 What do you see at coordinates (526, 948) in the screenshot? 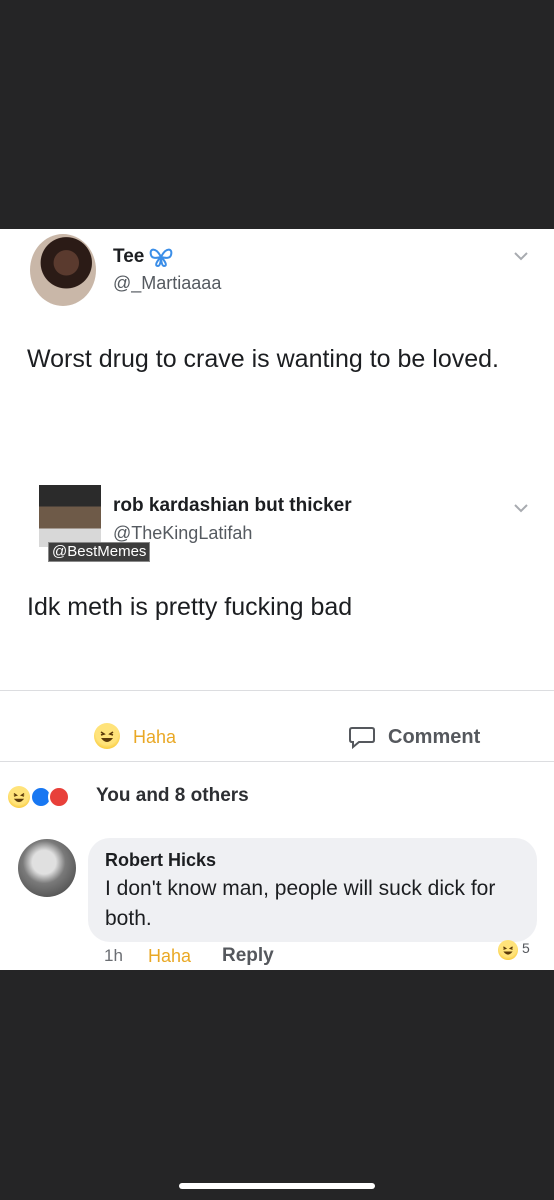
I see `comment-reaction-count: 5` at bounding box center [526, 948].